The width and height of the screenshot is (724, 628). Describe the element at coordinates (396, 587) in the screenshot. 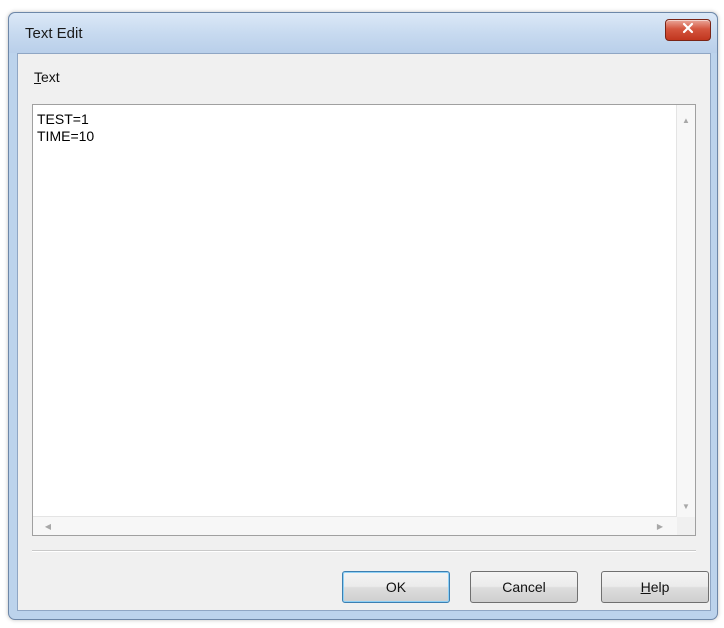

I see `ok-button: OK` at that location.